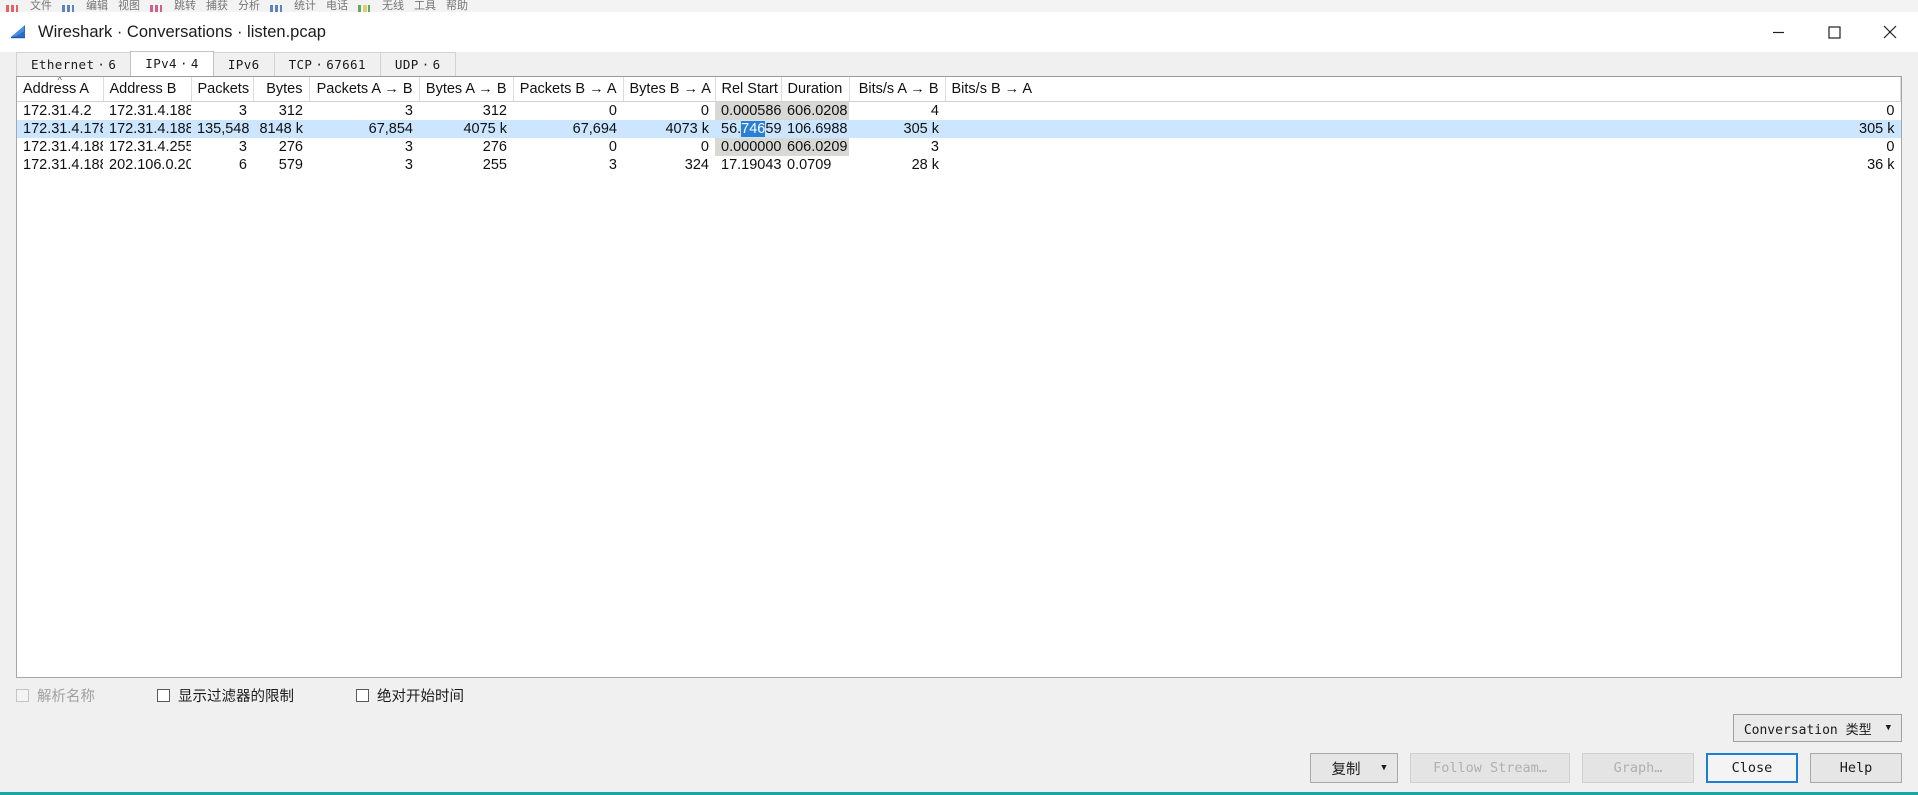  Describe the element at coordinates (129, 6) in the screenshot. I see `bg-menu-view: 视图` at that location.